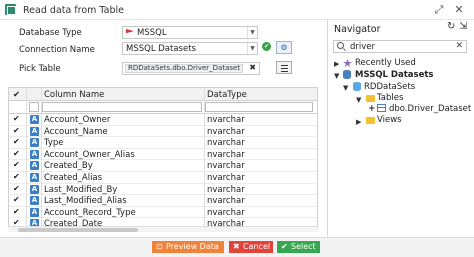 This screenshot has height=257, width=474. Describe the element at coordinates (345, 88) in the screenshot. I see `collapse-database-icon: ▼` at that location.